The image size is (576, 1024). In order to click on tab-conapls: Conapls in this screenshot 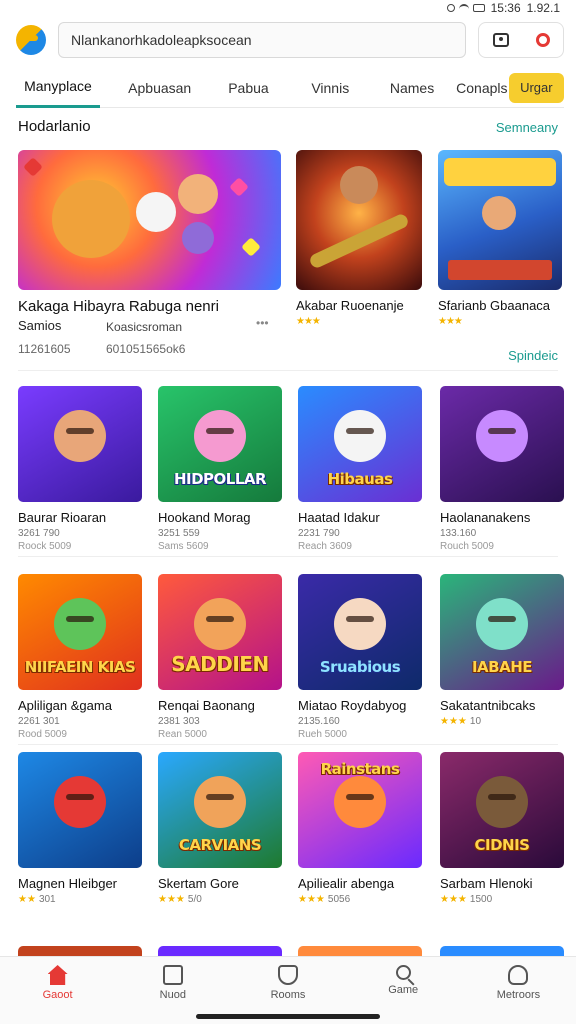, I will do `click(482, 88)`.